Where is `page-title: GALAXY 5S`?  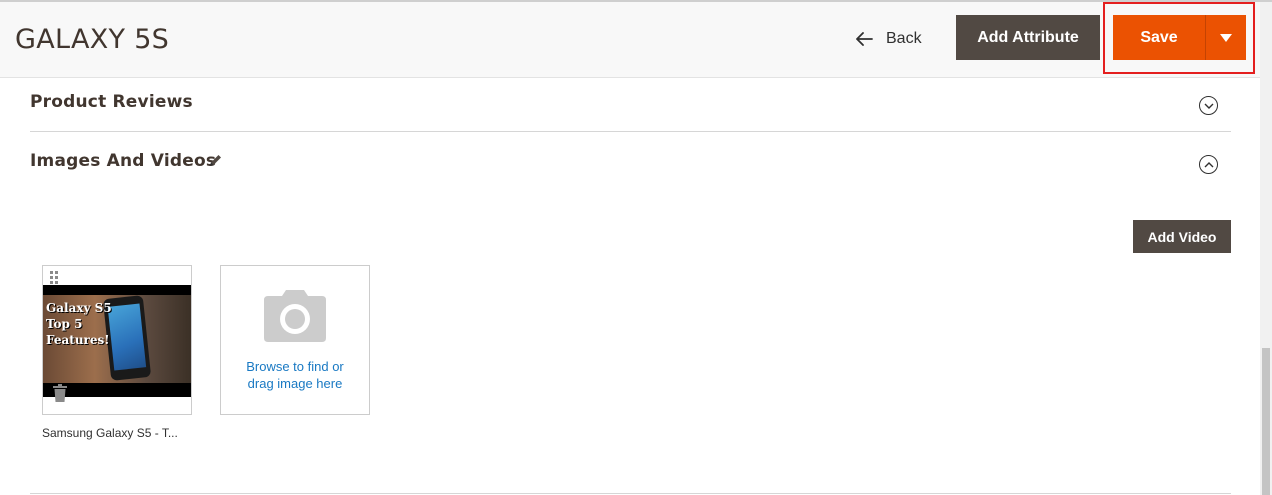 page-title: GALAXY 5S is located at coordinates (92, 39).